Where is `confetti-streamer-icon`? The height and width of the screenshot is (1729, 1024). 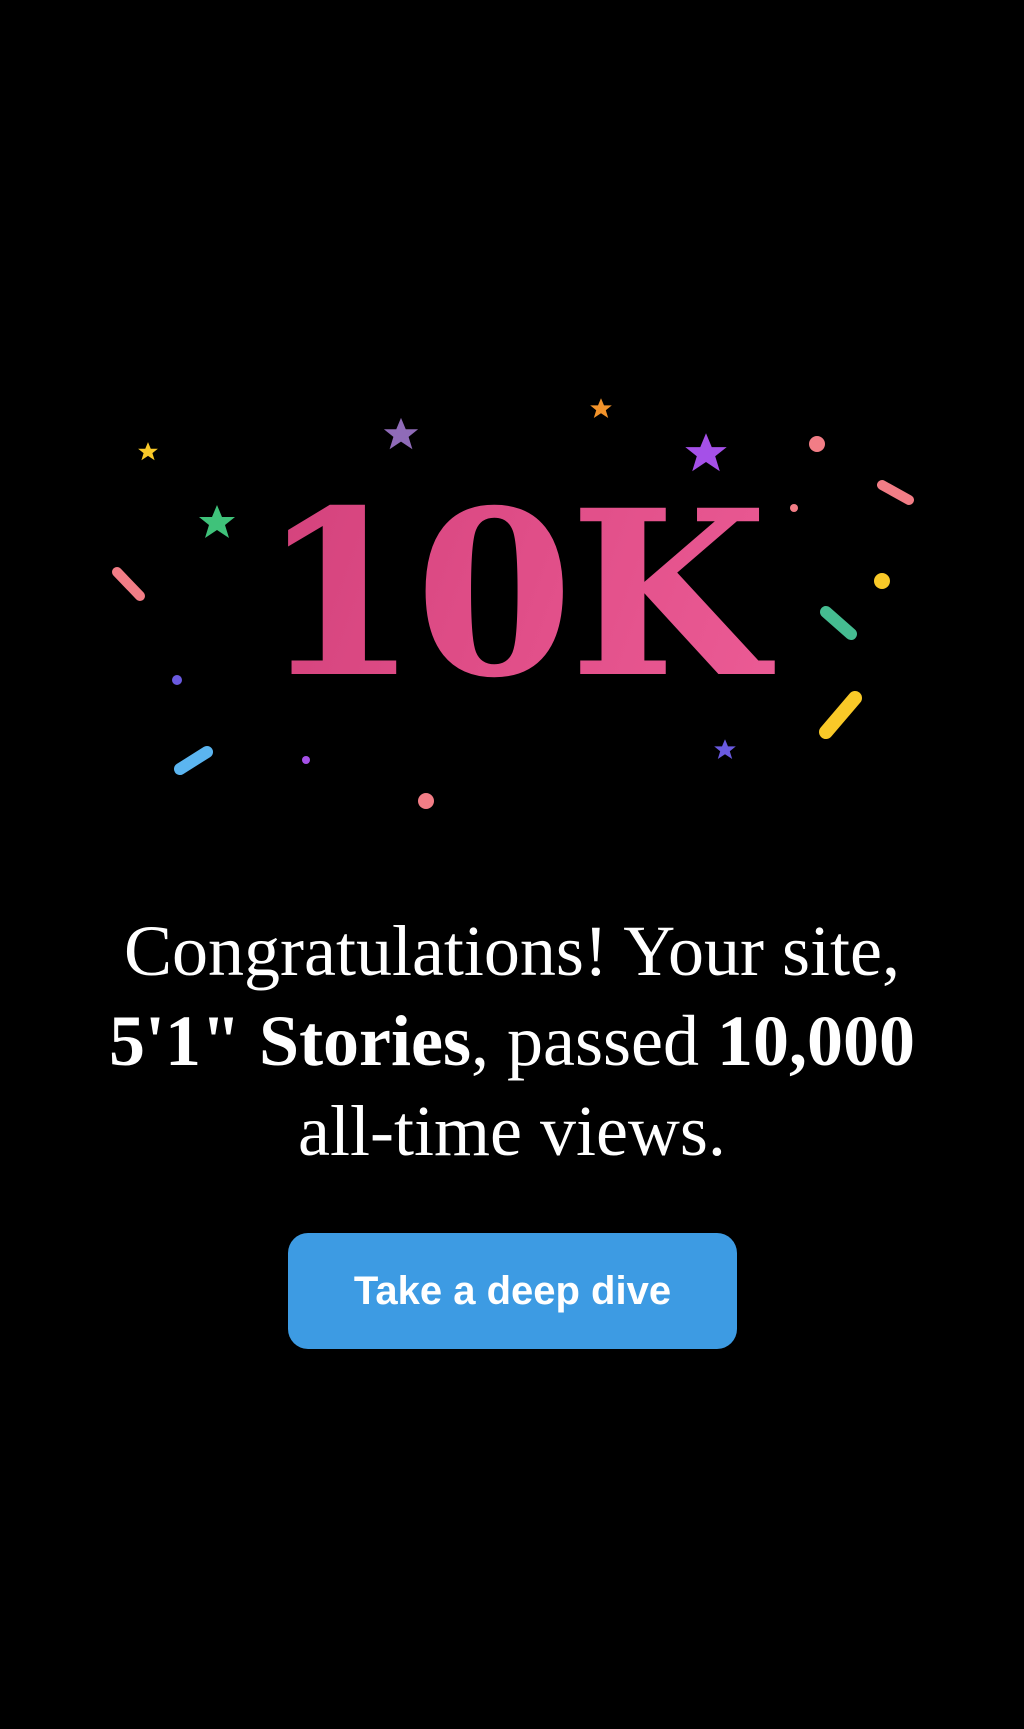
confetti-streamer-icon is located at coordinates (193, 760).